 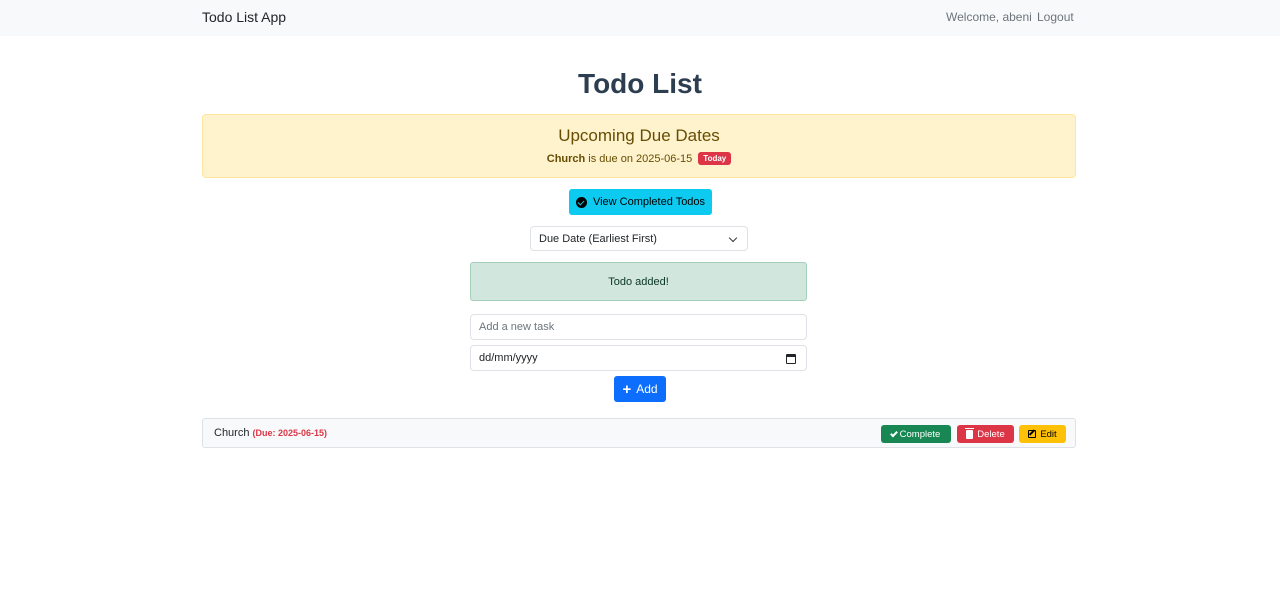 I want to click on complete-button: Complete, so click(x=916, y=434).